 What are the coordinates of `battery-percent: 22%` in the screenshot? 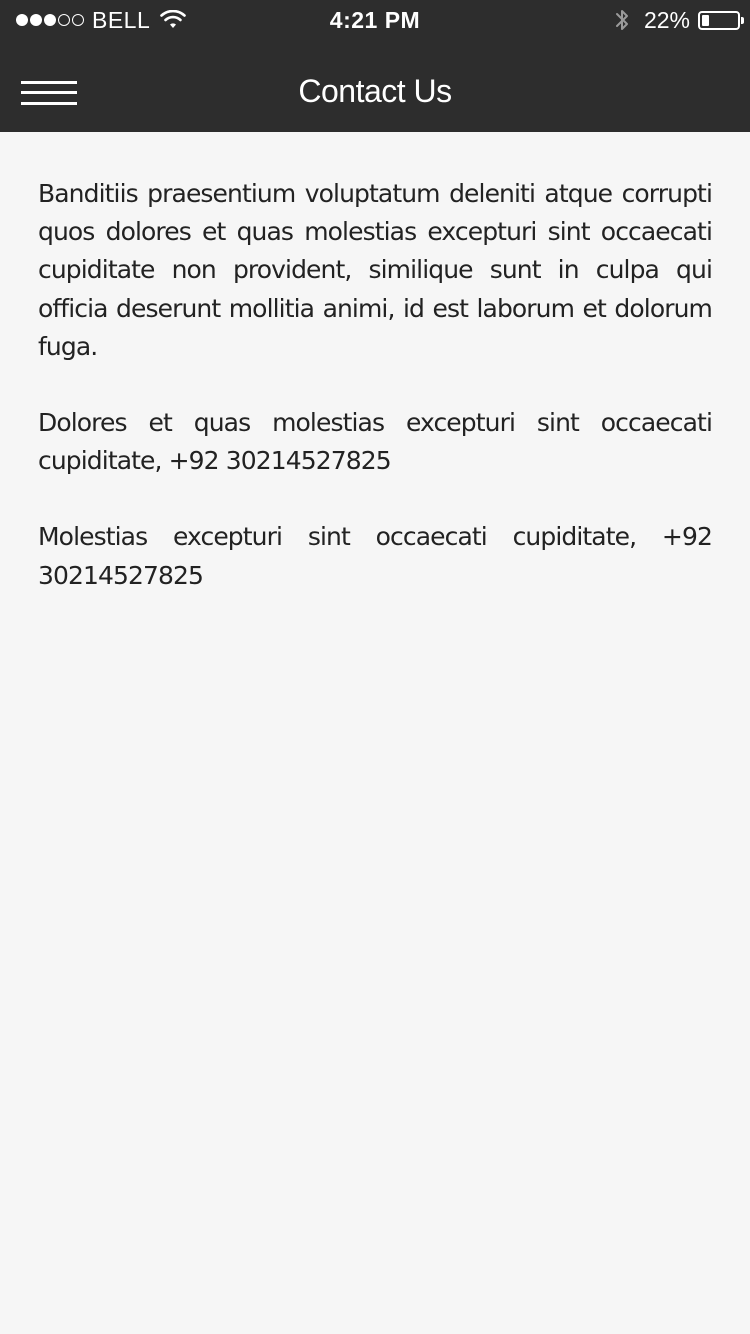 It's located at (666, 19).